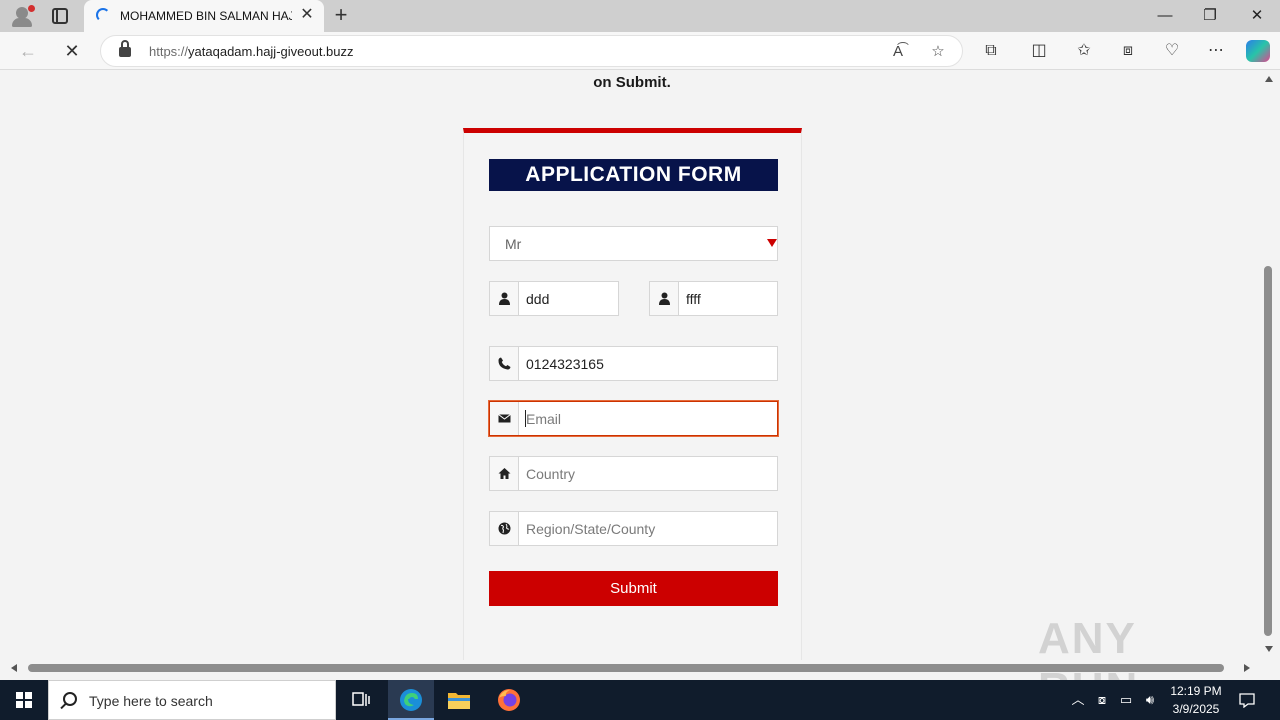 This screenshot has height=720, width=1280. I want to click on edge-browser-icon, so click(411, 700).